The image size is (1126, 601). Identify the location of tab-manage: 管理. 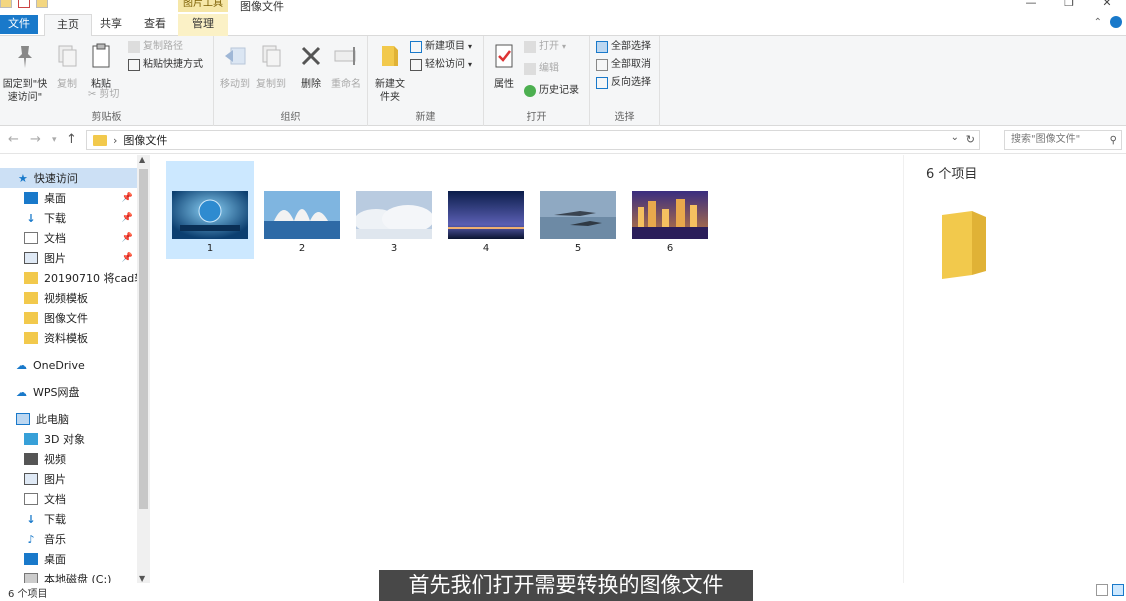
(203, 25).